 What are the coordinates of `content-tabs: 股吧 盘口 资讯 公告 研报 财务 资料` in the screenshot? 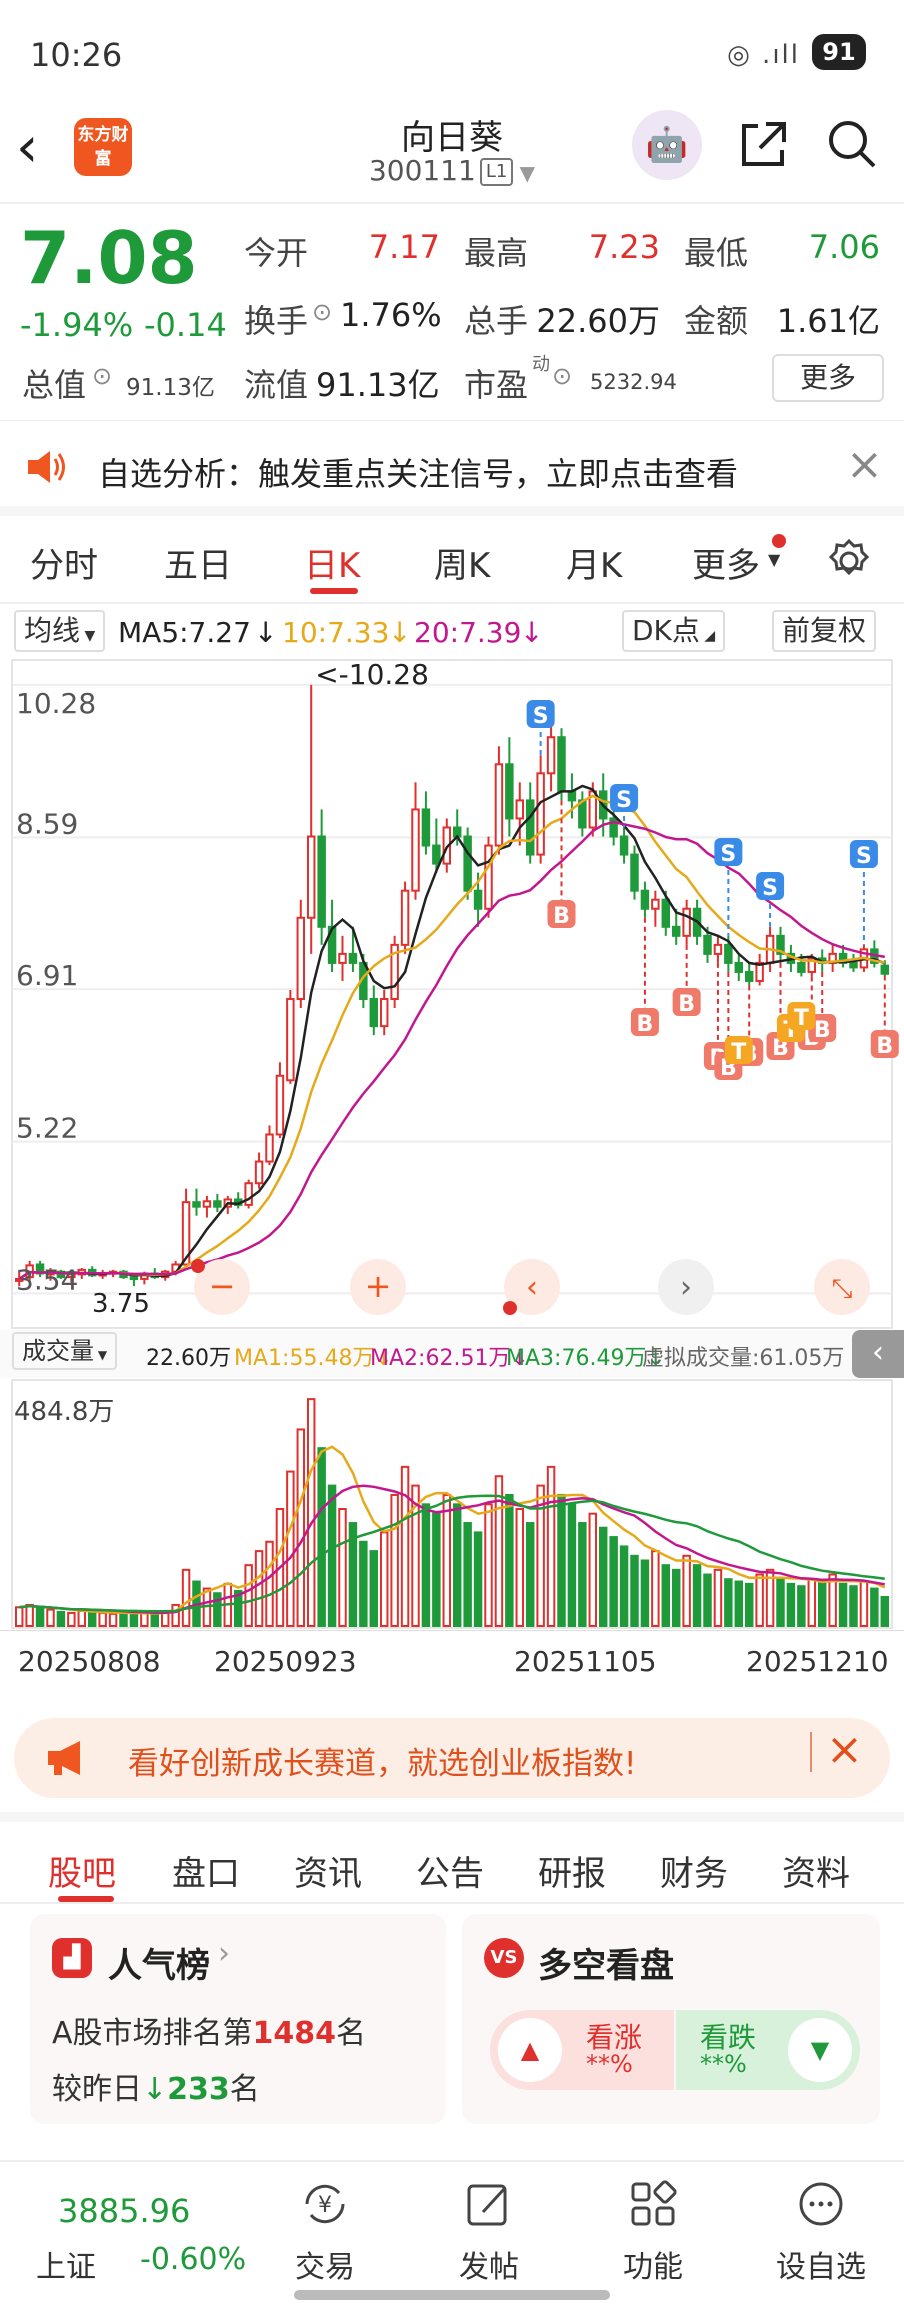 It's located at (452, 1858).